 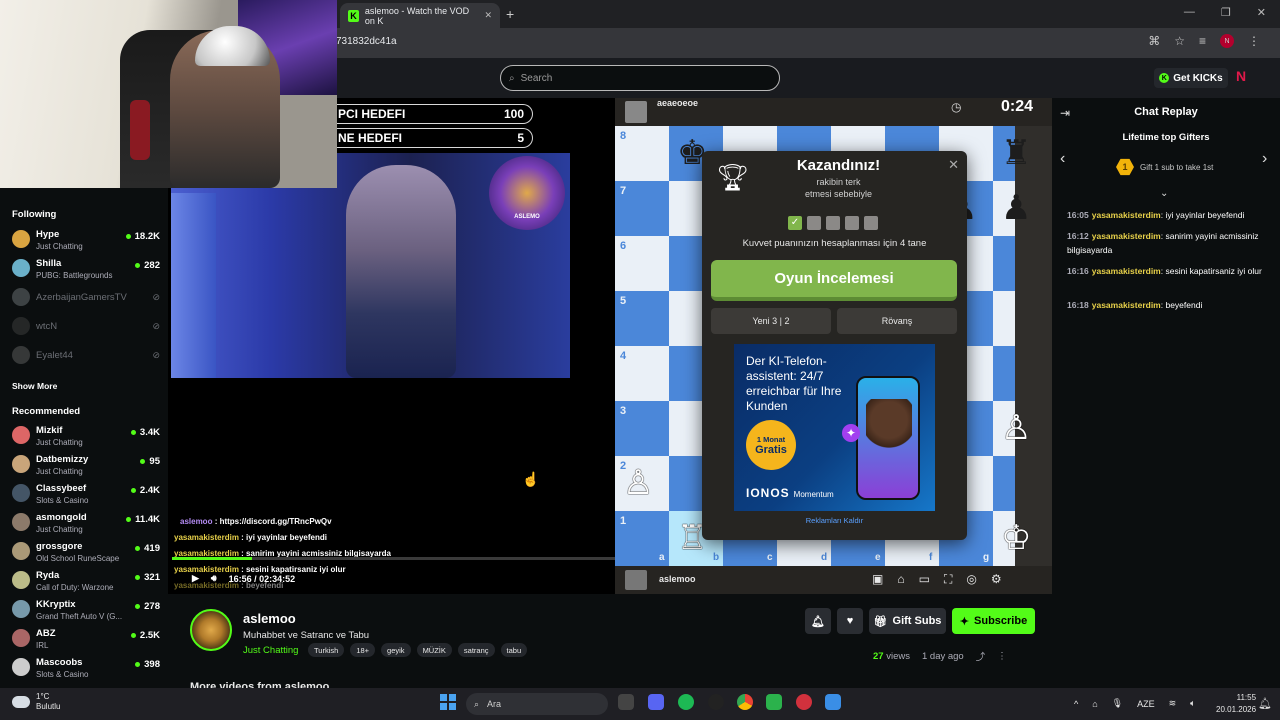 I want to click on sidebar-channel: Mascoobs Slots & Casino 398, so click(x=86, y=670).